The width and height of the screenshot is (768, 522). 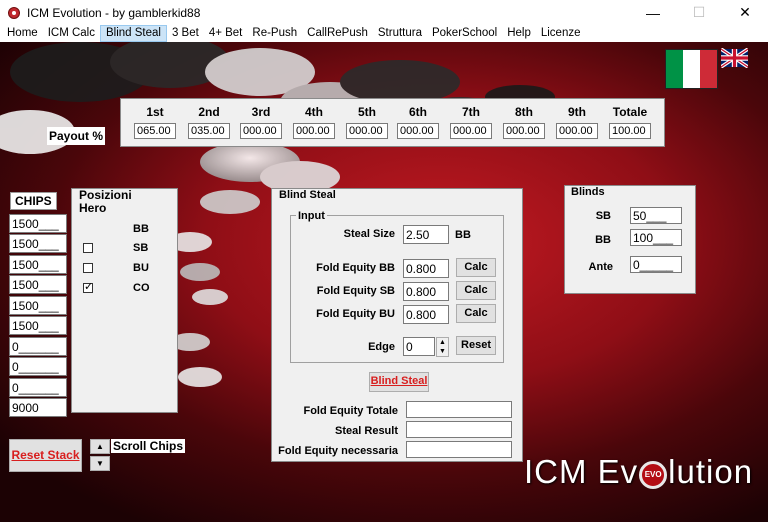 What do you see at coordinates (476, 313) in the screenshot?
I see `calc-bu-button: Calc` at bounding box center [476, 313].